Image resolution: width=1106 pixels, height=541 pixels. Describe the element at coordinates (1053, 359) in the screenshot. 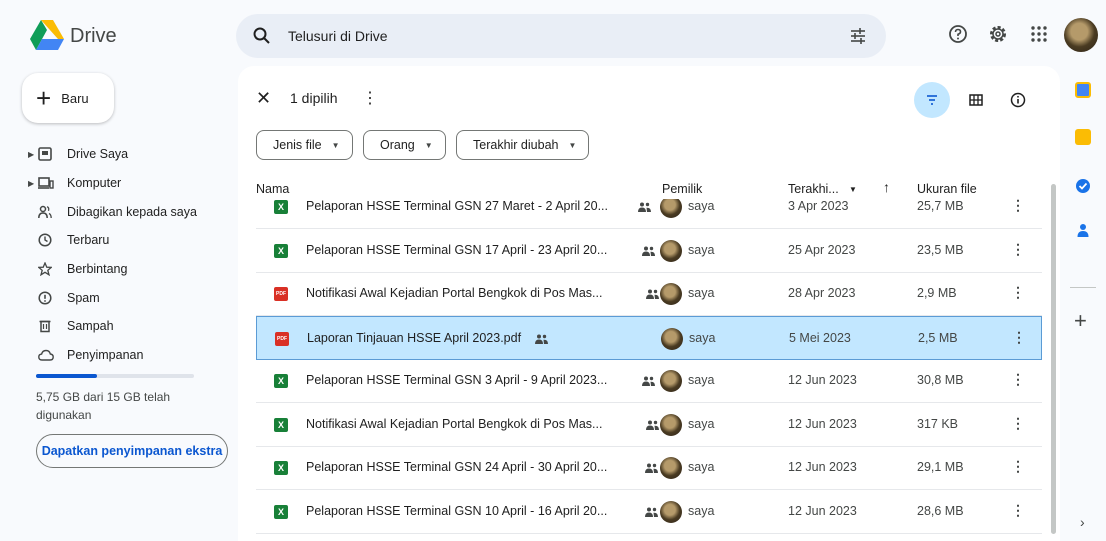

I see `scrollbar` at that location.